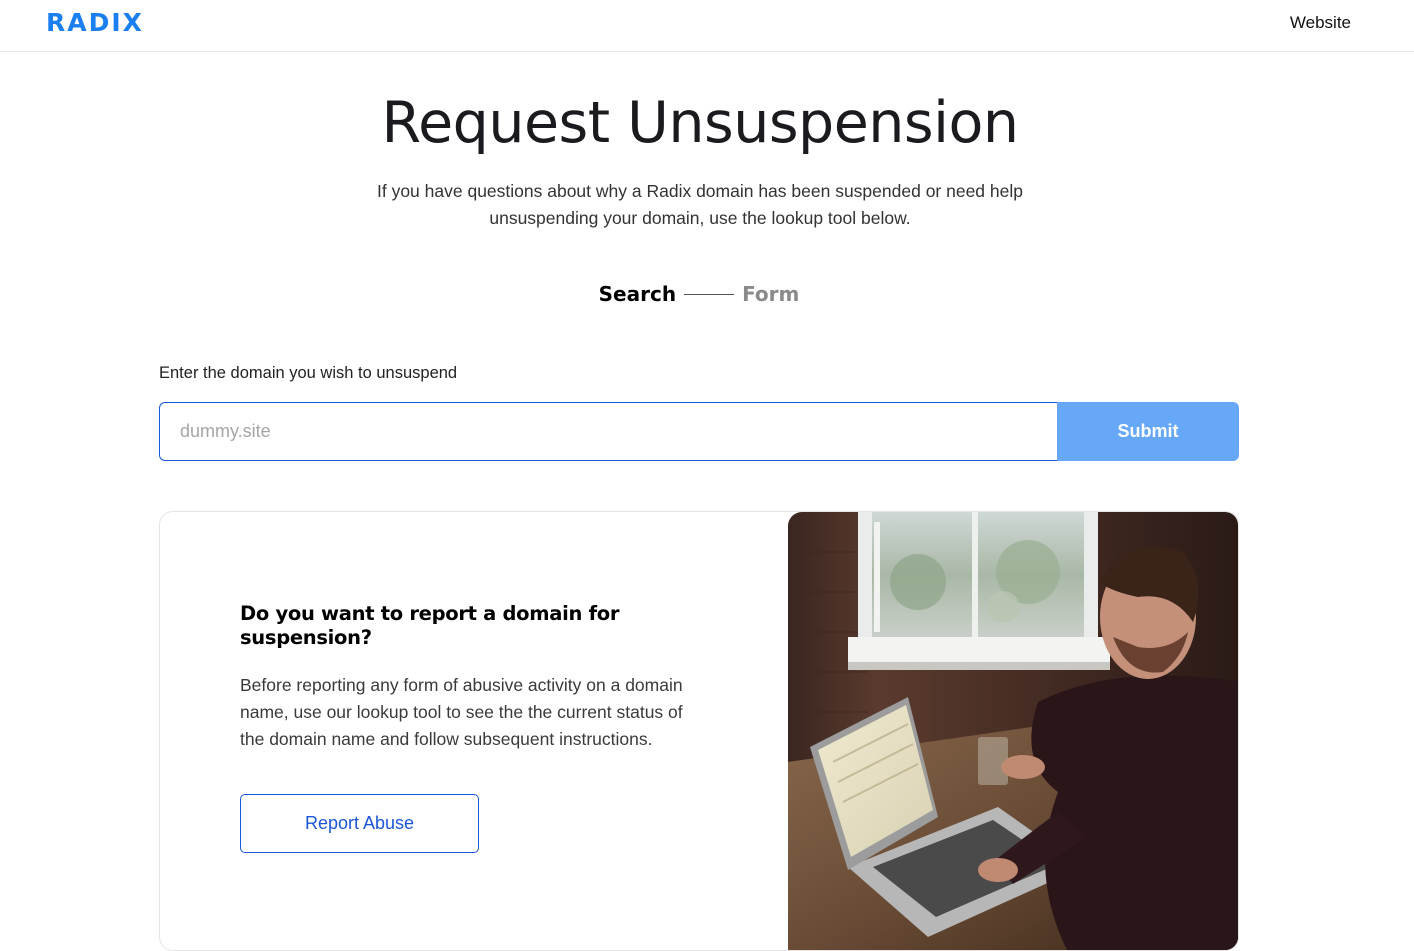 Image resolution: width=1414 pixels, height=951 pixels. Describe the element at coordinates (700, 123) in the screenshot. I see `page-title: Request Unsuspension` at that location.